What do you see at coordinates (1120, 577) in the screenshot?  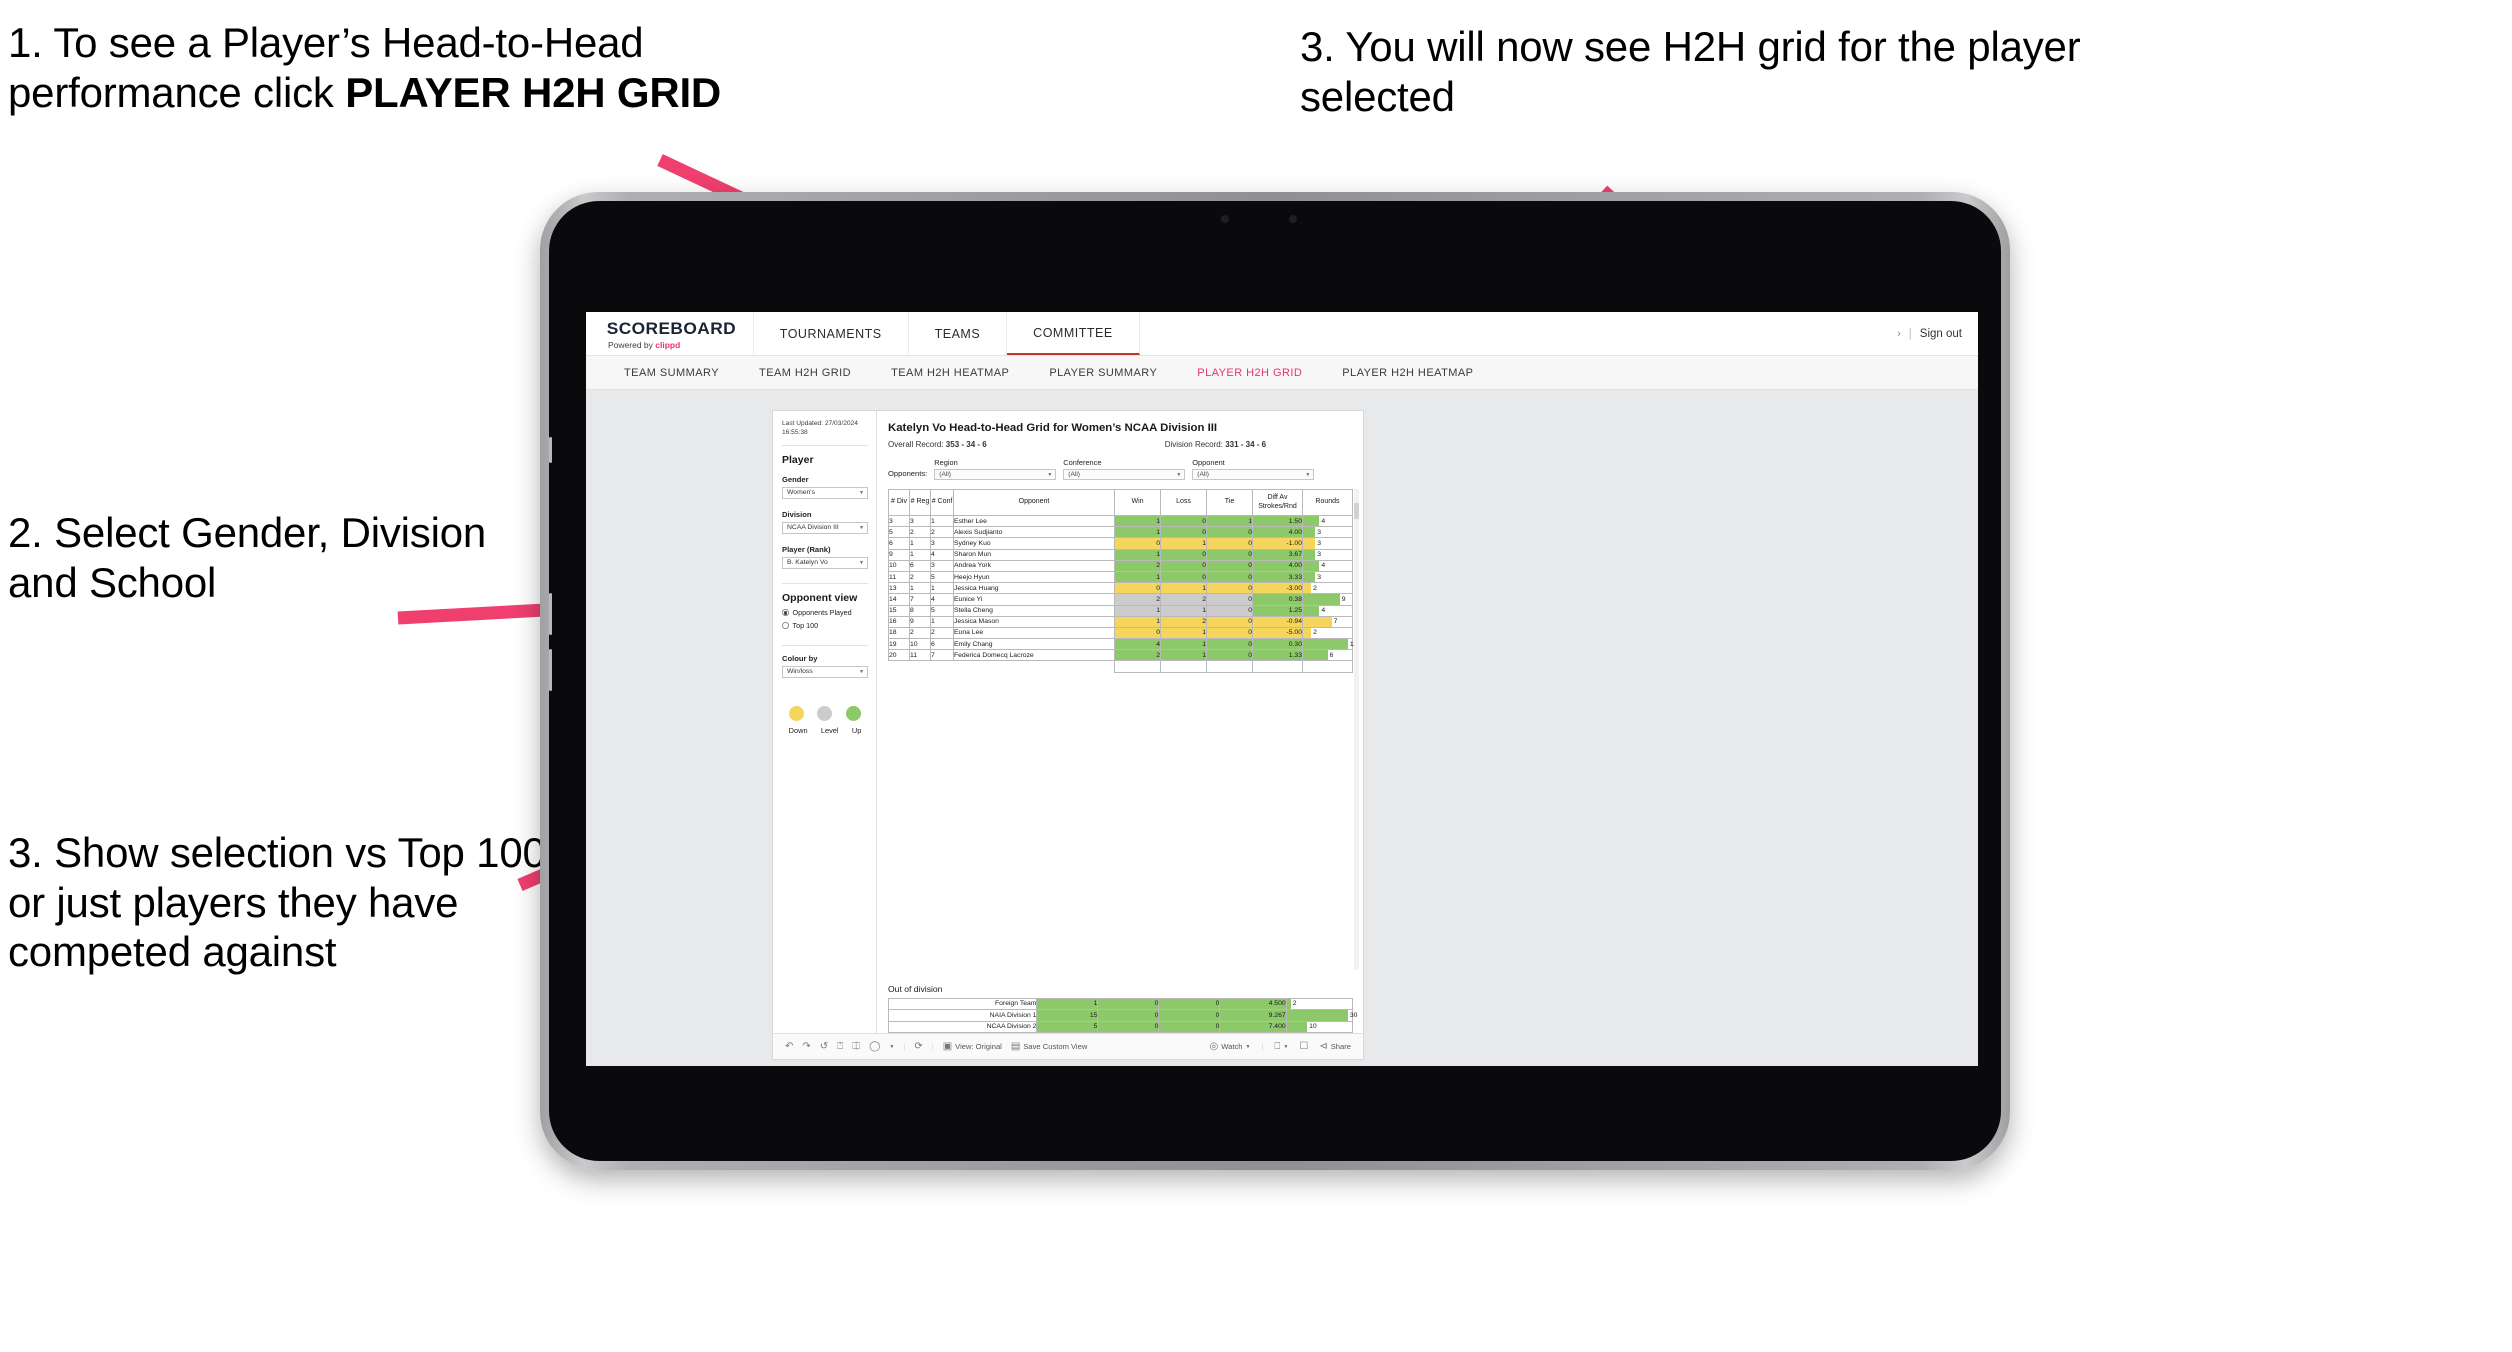 I see `table-row: 11 2 5 Heejo Hyun 1 0 0 3.33 3` at bounding box center [1120, 577].